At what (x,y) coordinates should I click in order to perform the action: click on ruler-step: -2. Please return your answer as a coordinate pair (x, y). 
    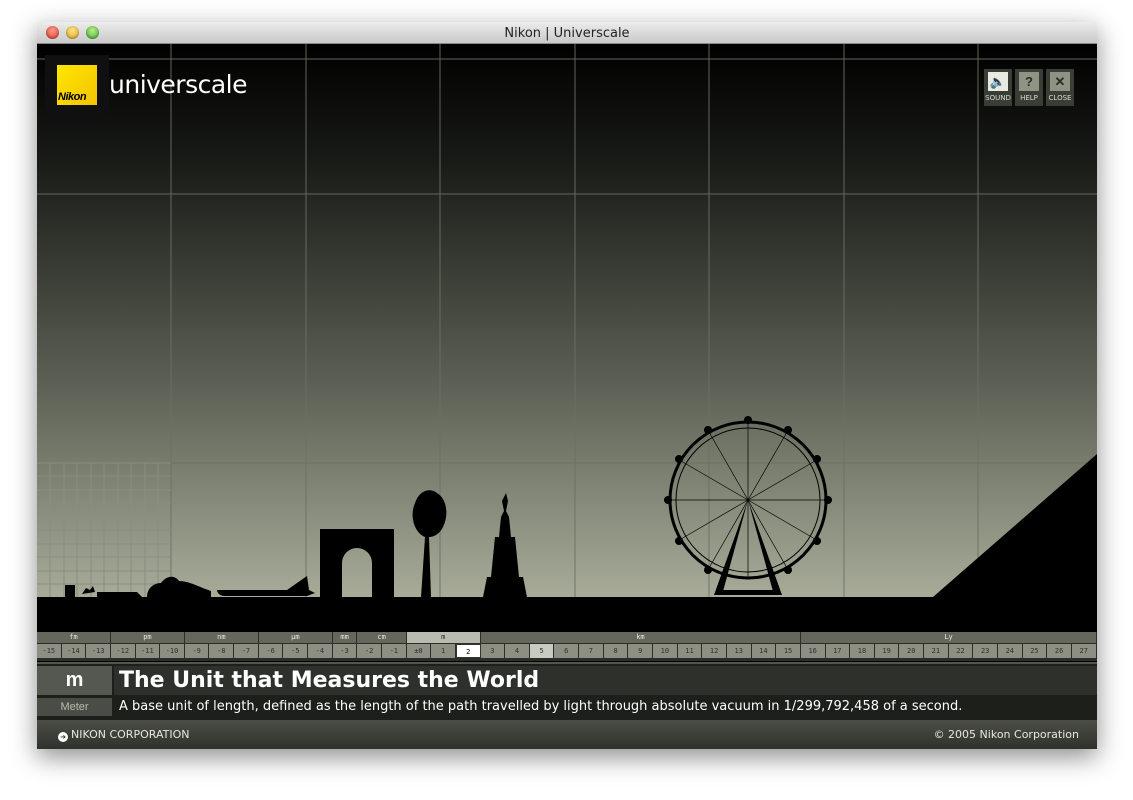
    Looking at the image, I should click on (369, 651).